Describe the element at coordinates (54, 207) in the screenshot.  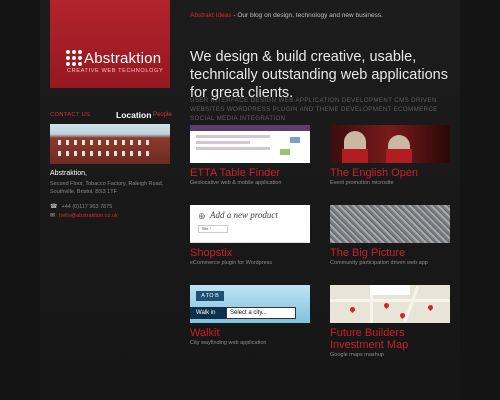
I see `phone-icon: ☎` at that location.